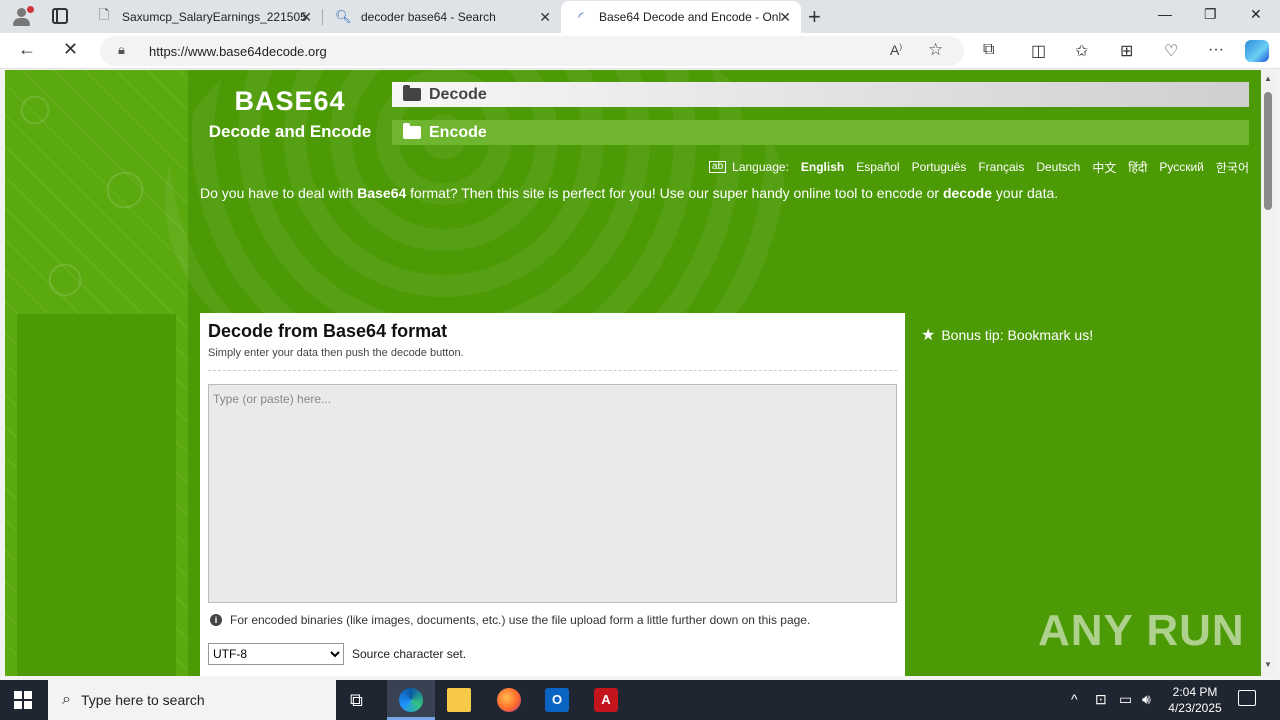  I want to click on tab-title: Saxumcp_SalaryEarnings_221505, so click(214, 17).